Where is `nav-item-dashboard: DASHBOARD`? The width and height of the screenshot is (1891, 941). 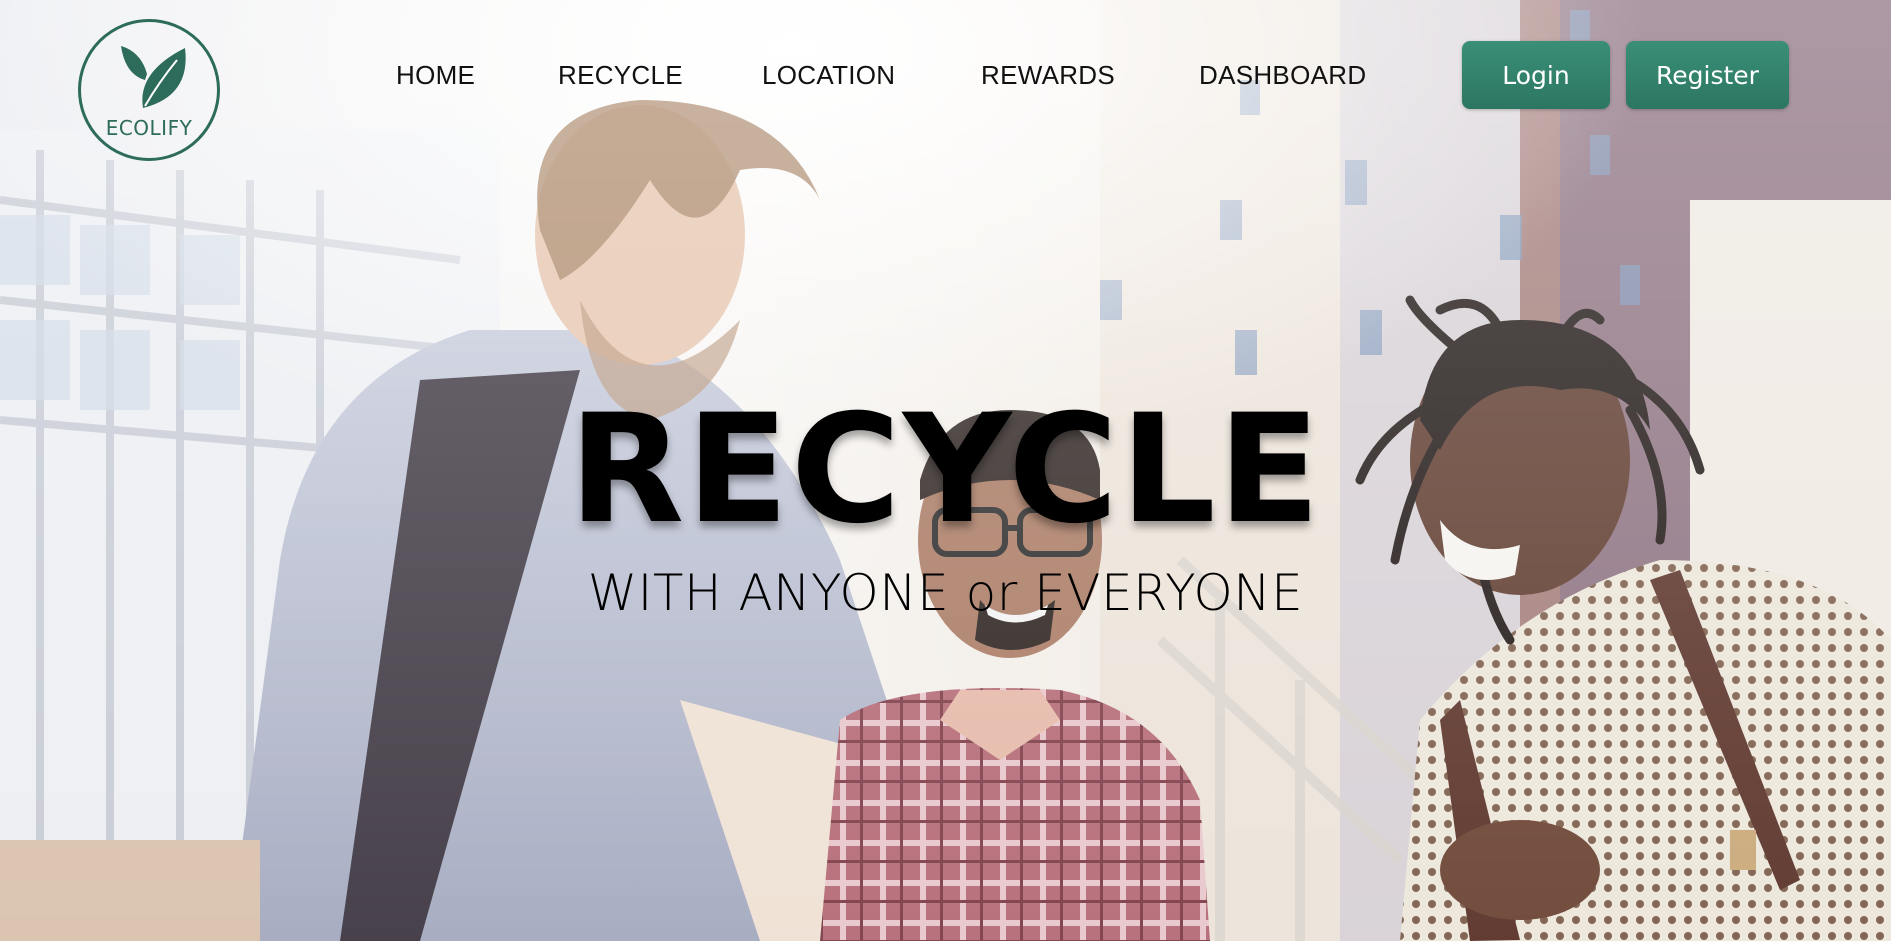
nav-item-dashboard: DASHBOARD is located at coordinates (1282, 75).